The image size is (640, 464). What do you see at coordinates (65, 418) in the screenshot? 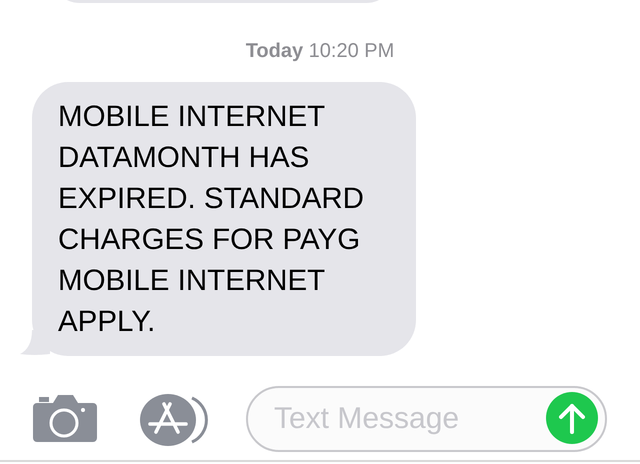
I see `camera-icon` at bounding box center [65, 418].